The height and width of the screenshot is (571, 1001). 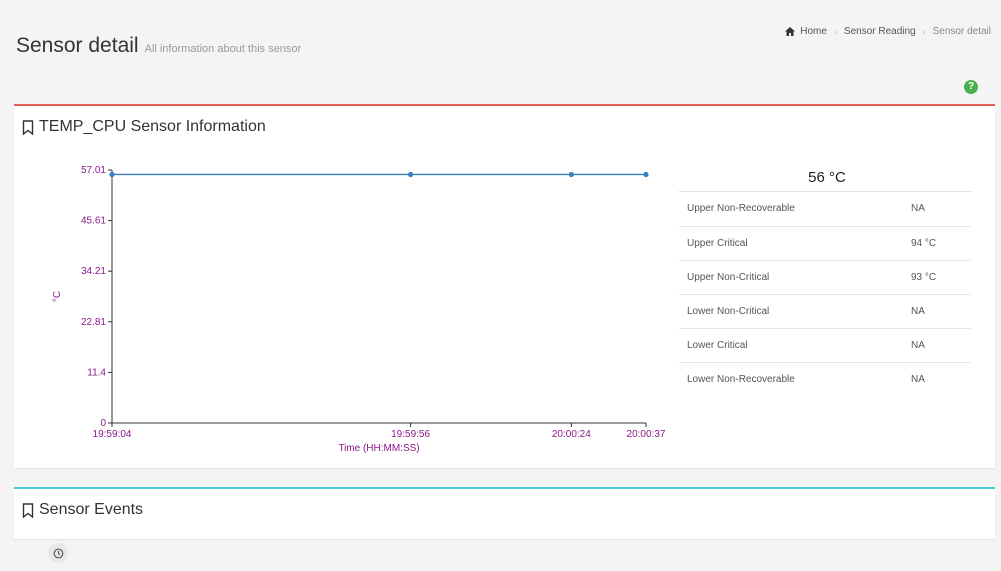 What do you see at coordinates (795, 243) in the screenshot?
I see `threshold-label: Upper Critical` at bounding box center [795, 243].